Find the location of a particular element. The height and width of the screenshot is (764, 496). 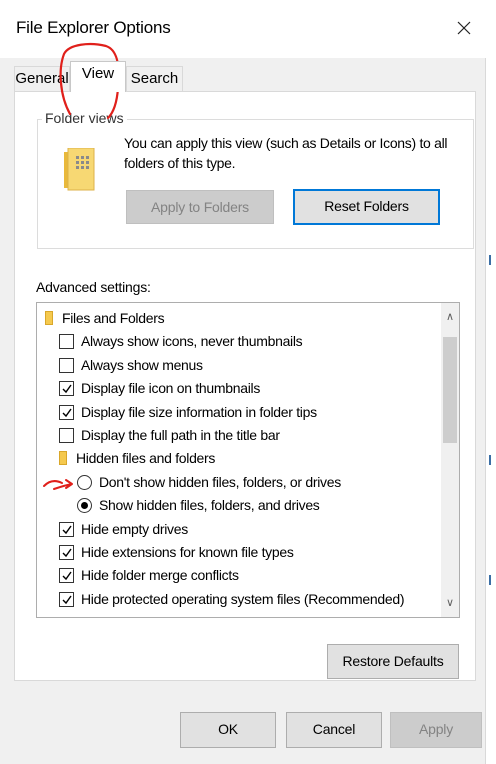

advanced-settings-label: Advanced settings: is located at coordinates (93, 287).